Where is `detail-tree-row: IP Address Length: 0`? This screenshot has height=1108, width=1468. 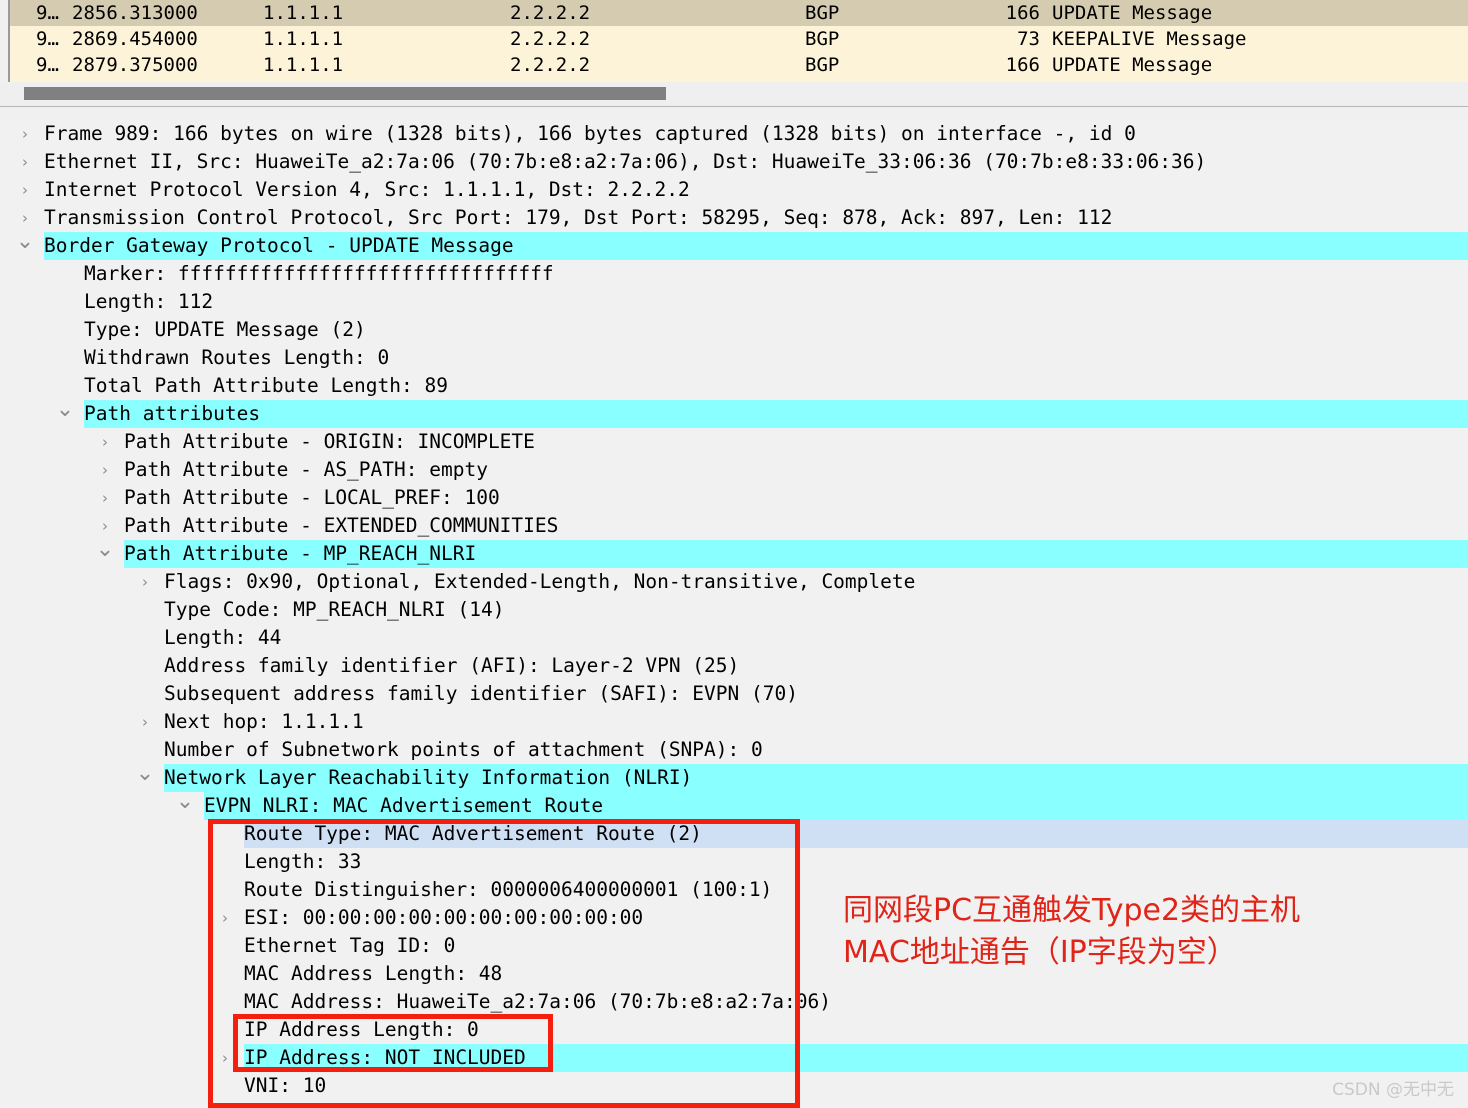
detail-tree-row: IP Address Length: 0 is located at coordinates (734, 1030).